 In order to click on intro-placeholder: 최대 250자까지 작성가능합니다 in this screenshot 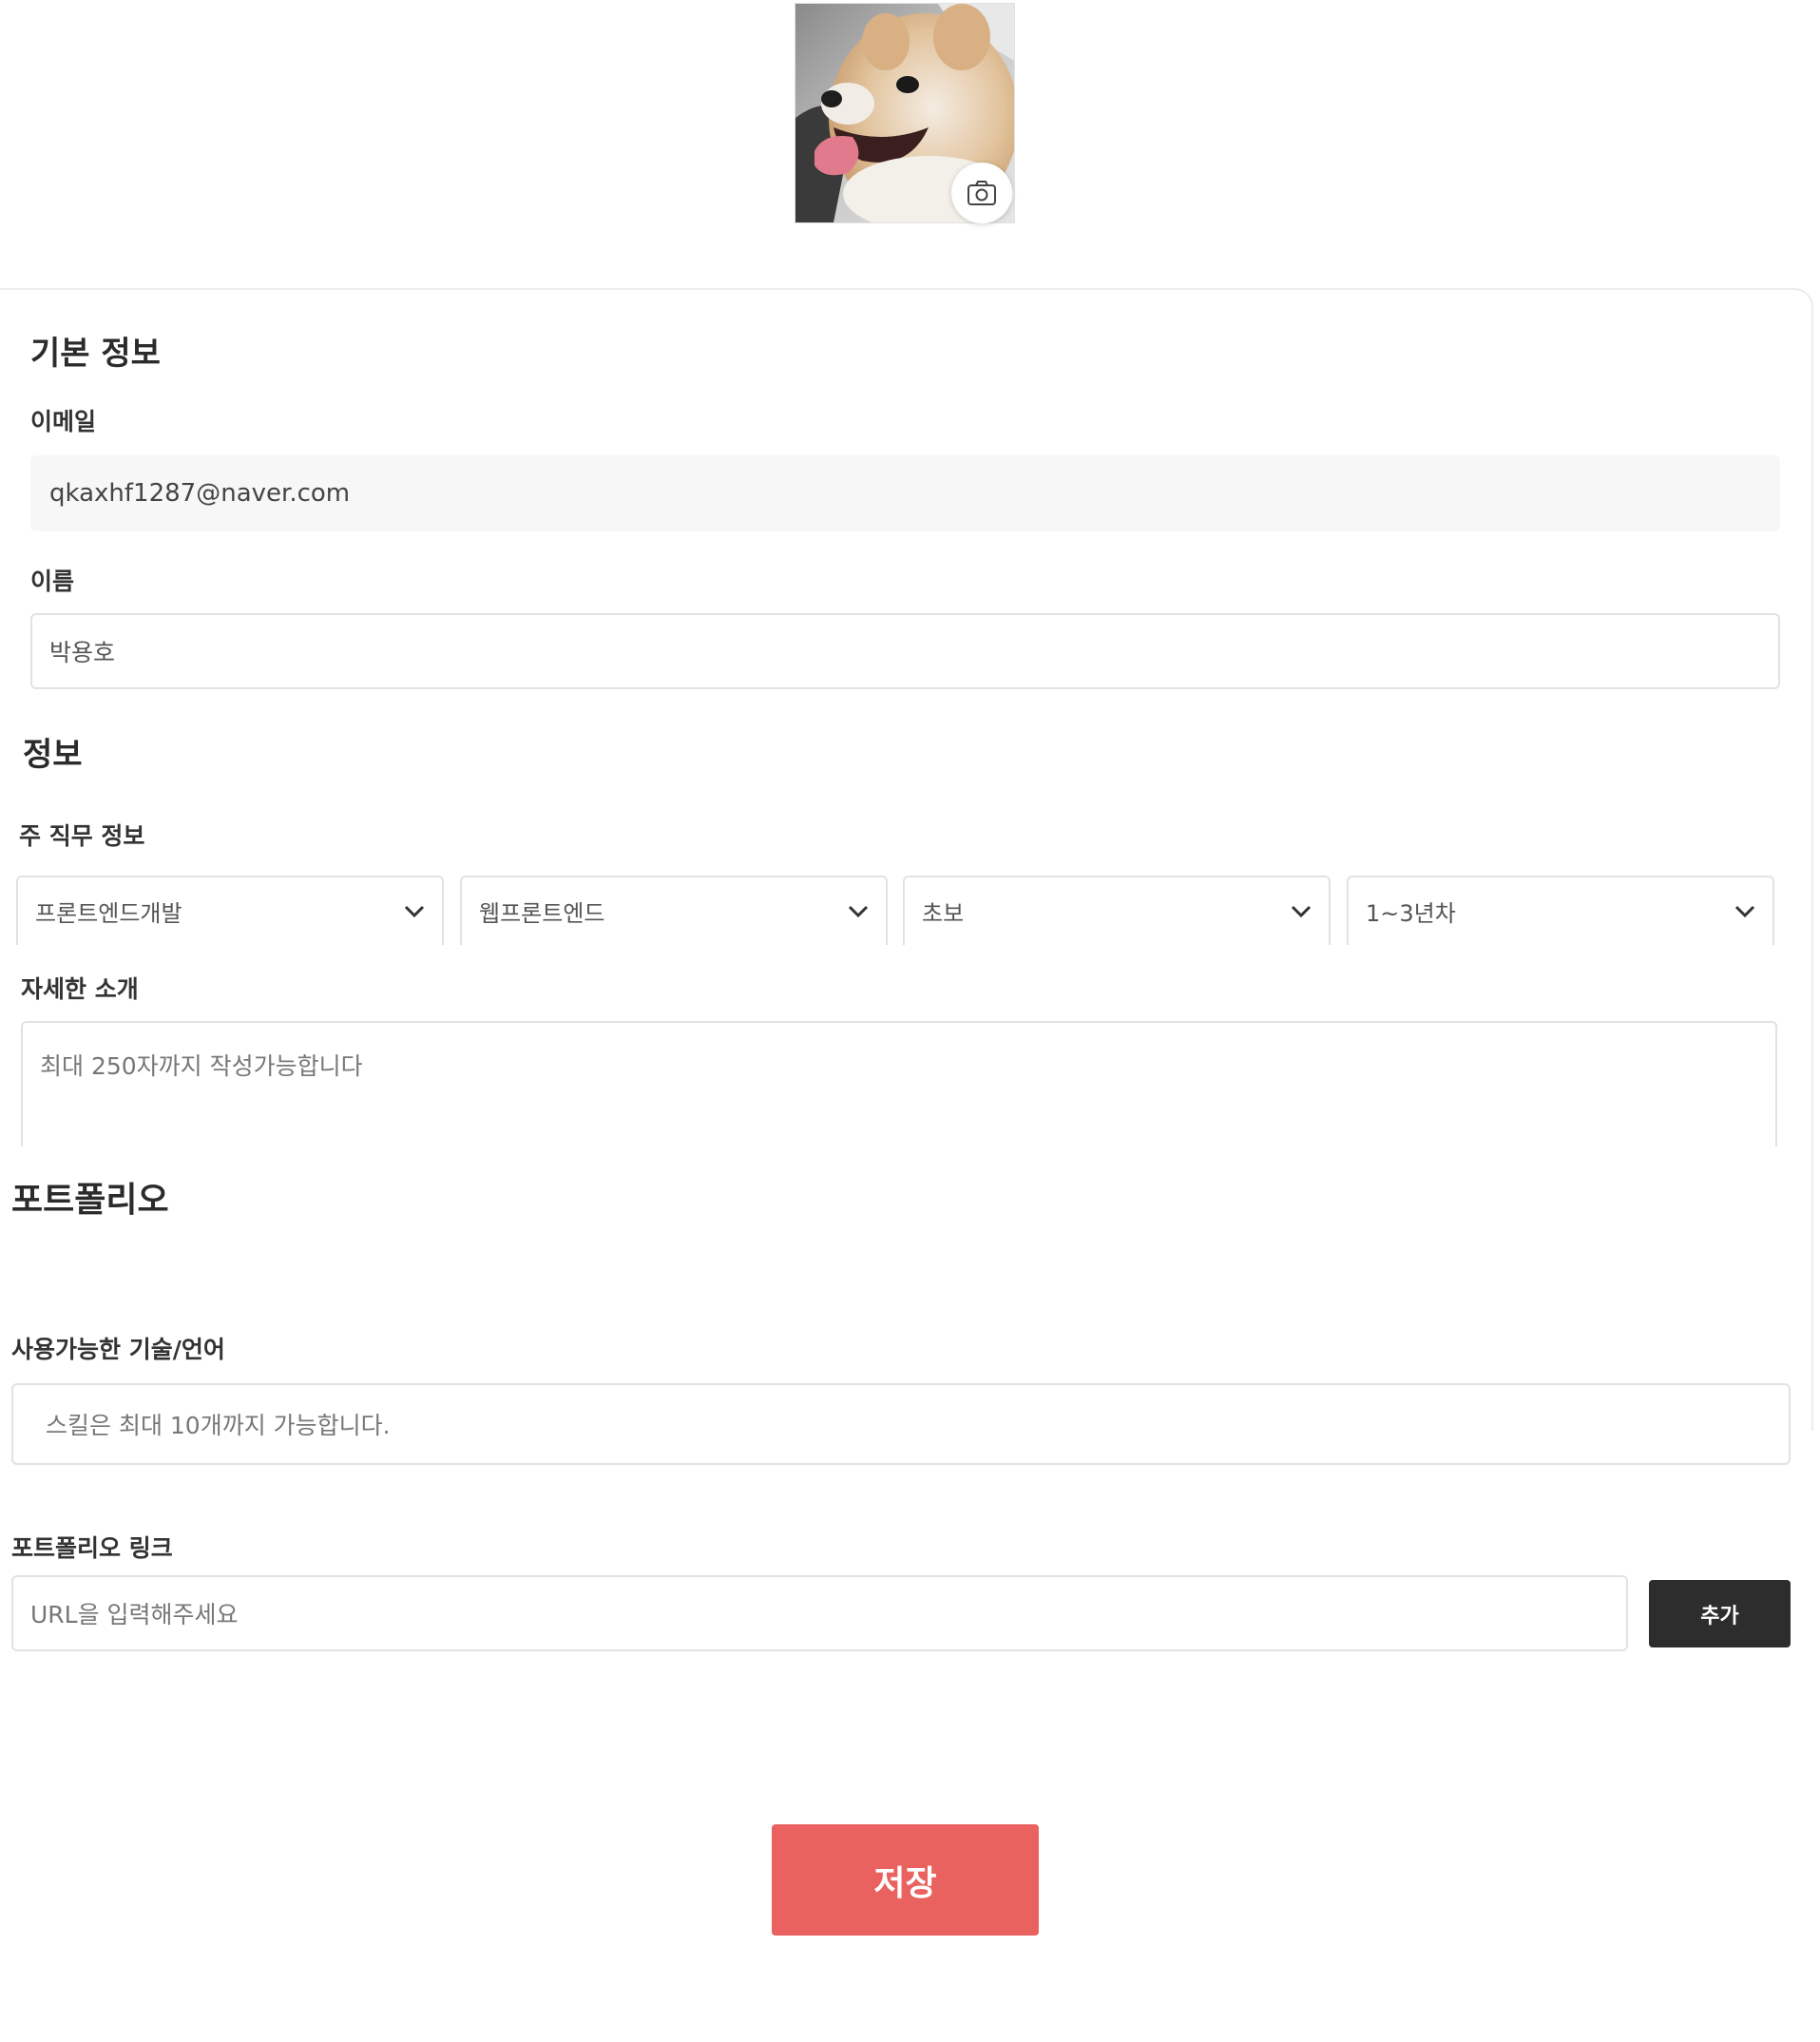, I will do `click(201, 1066)`.